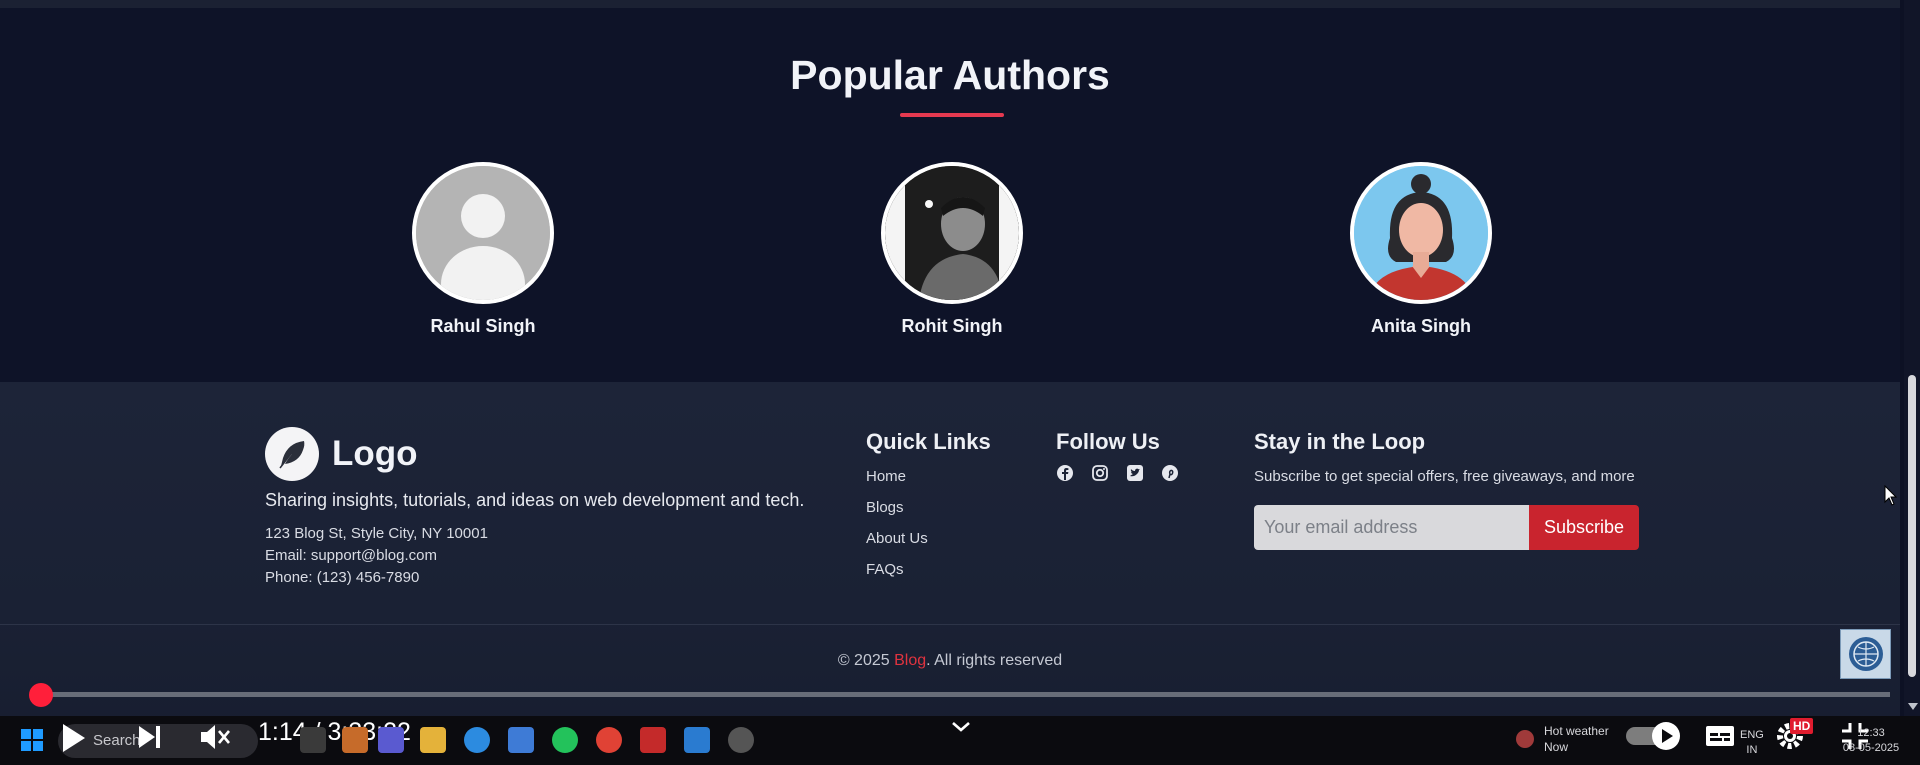  I want to click on footer-email: Email: support@blog.com, so click(351, 555).